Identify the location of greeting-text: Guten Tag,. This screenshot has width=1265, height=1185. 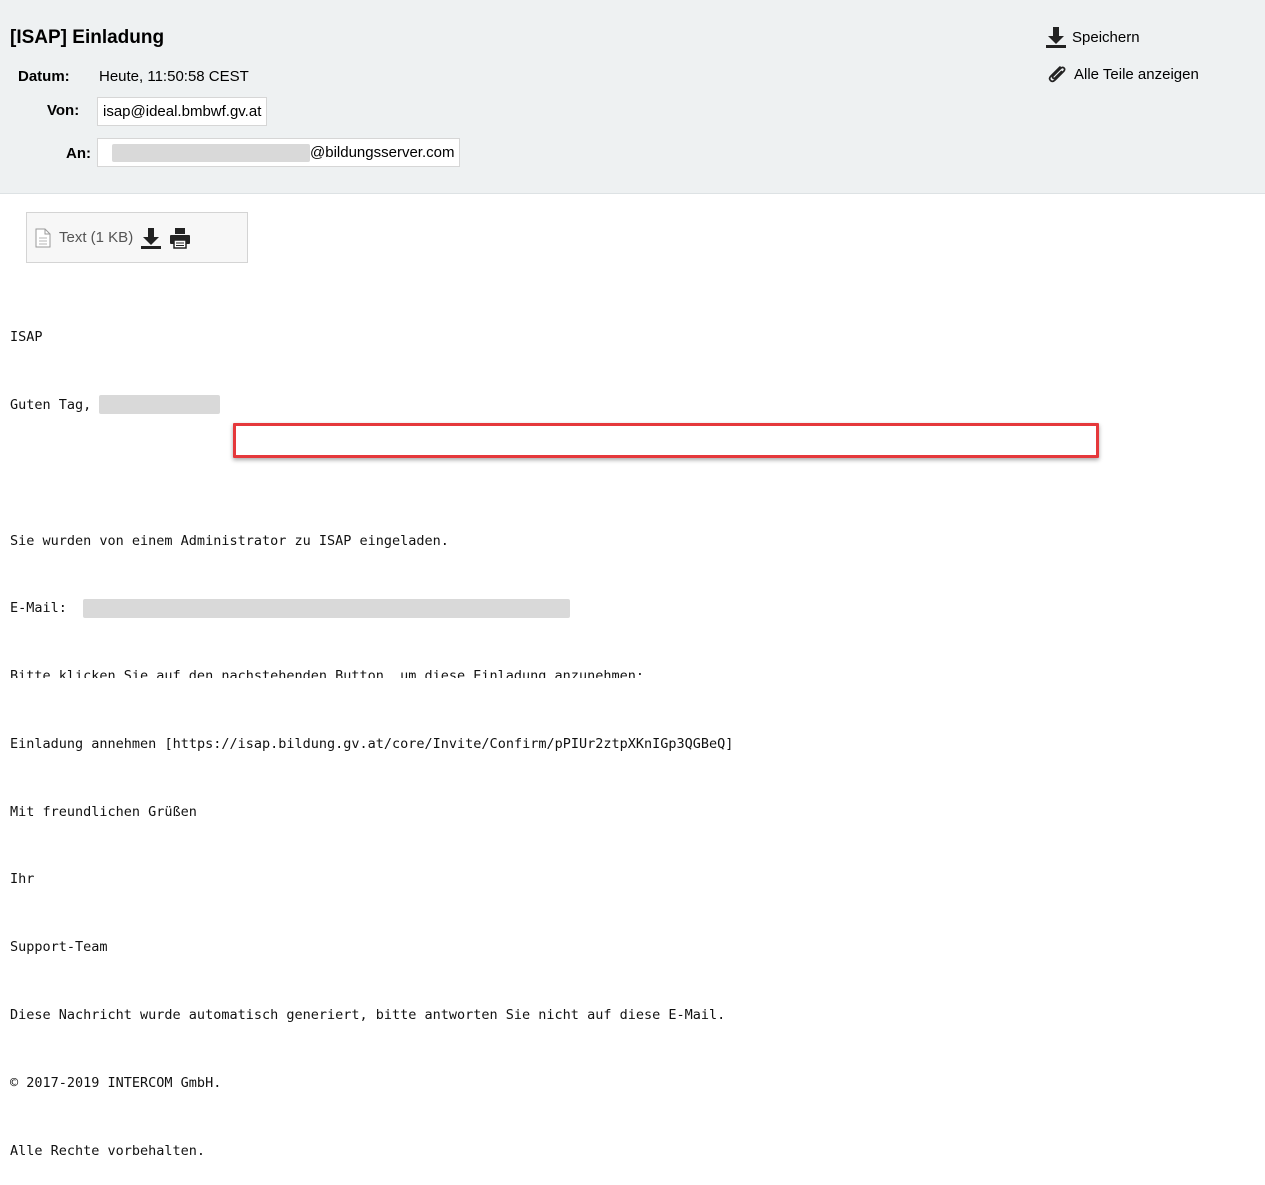
(51, 404).